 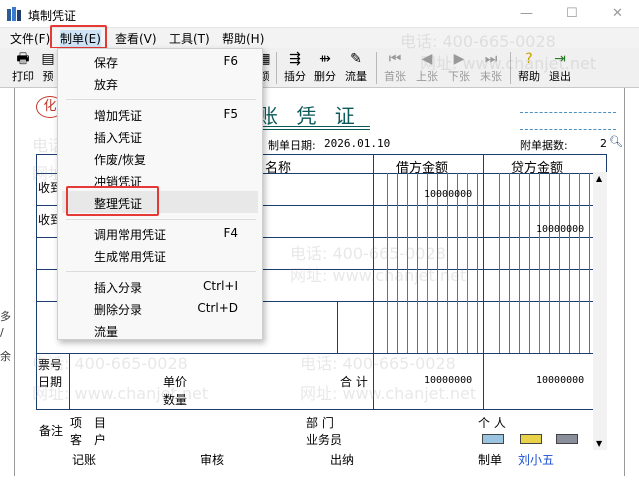 I want to click on project-label-2: 目, so click(x=100, y=423).